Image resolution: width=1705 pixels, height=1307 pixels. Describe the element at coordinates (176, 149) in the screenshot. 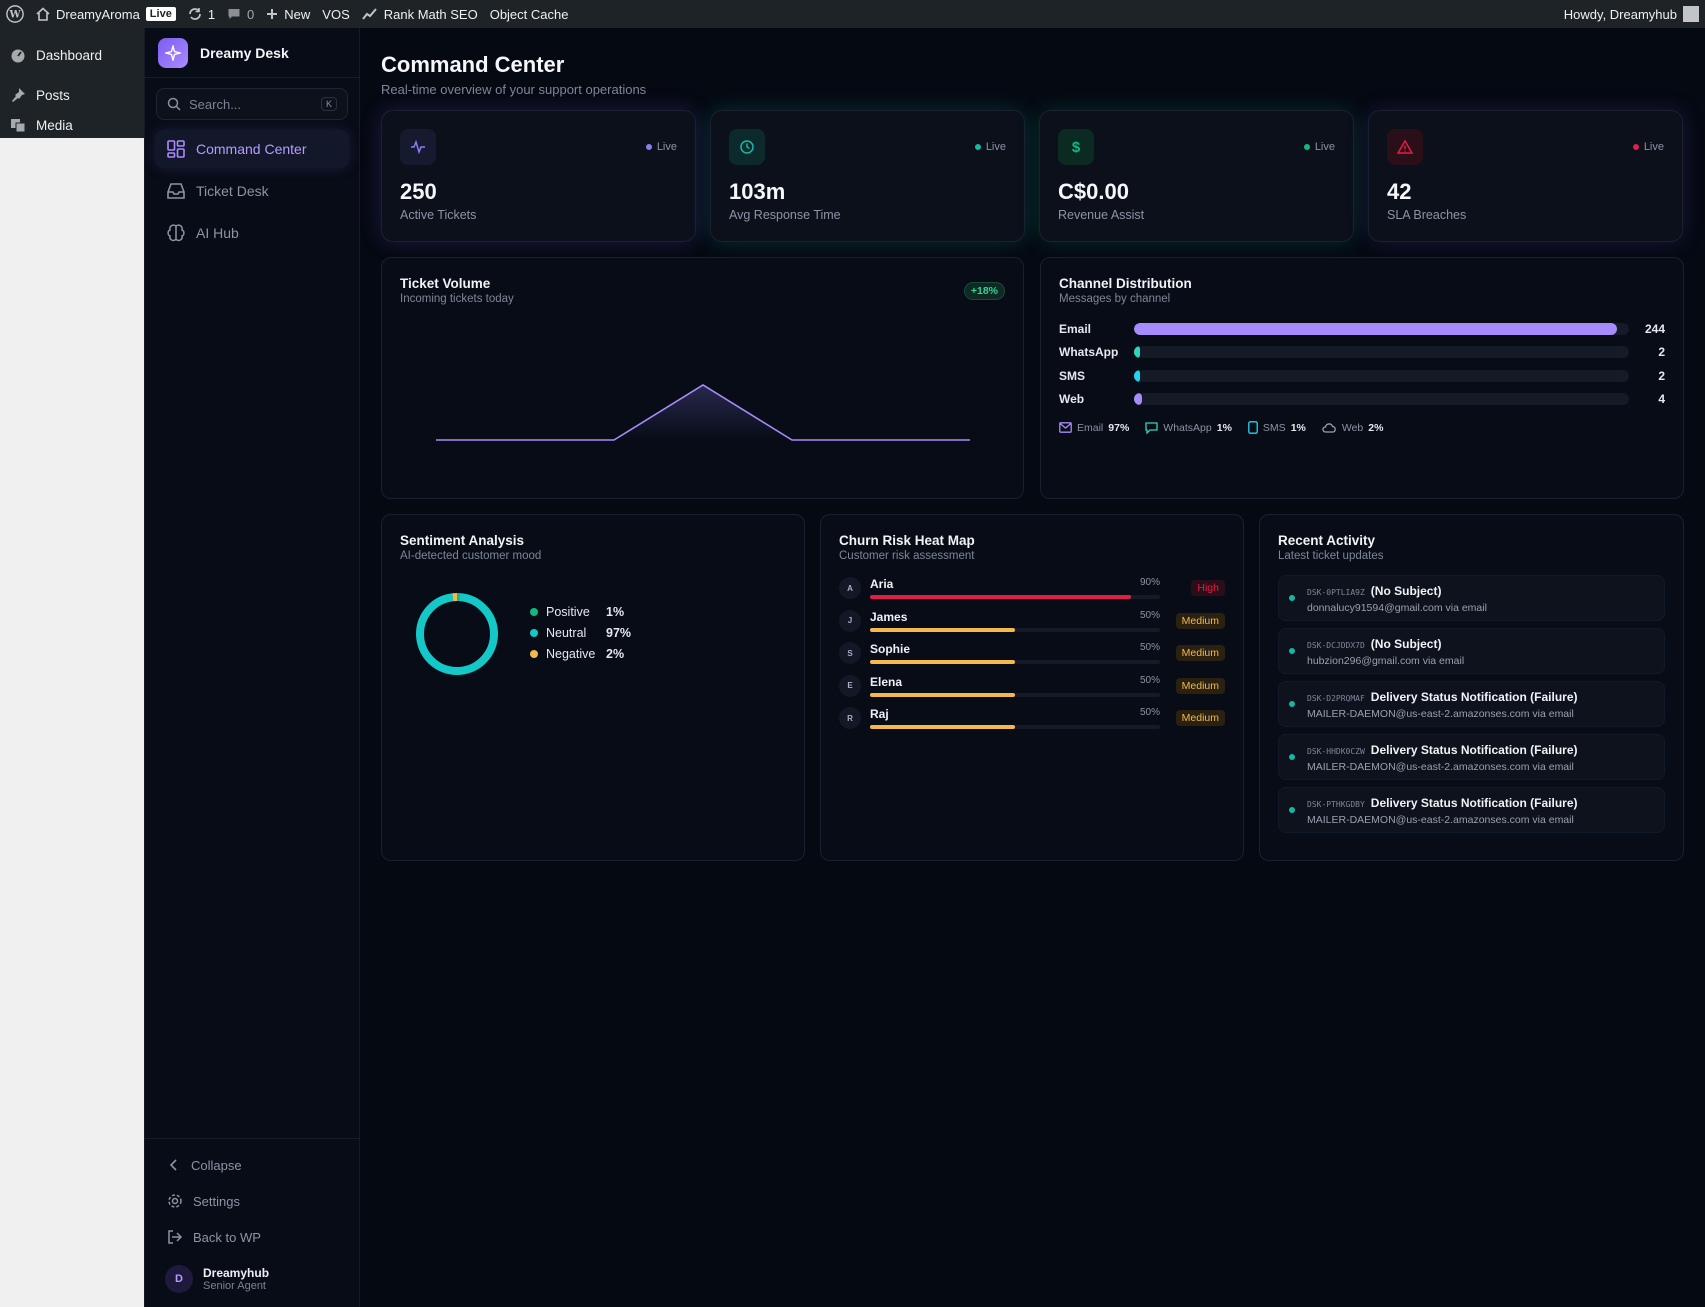

I see `dashboard-grid-icon` at that location.